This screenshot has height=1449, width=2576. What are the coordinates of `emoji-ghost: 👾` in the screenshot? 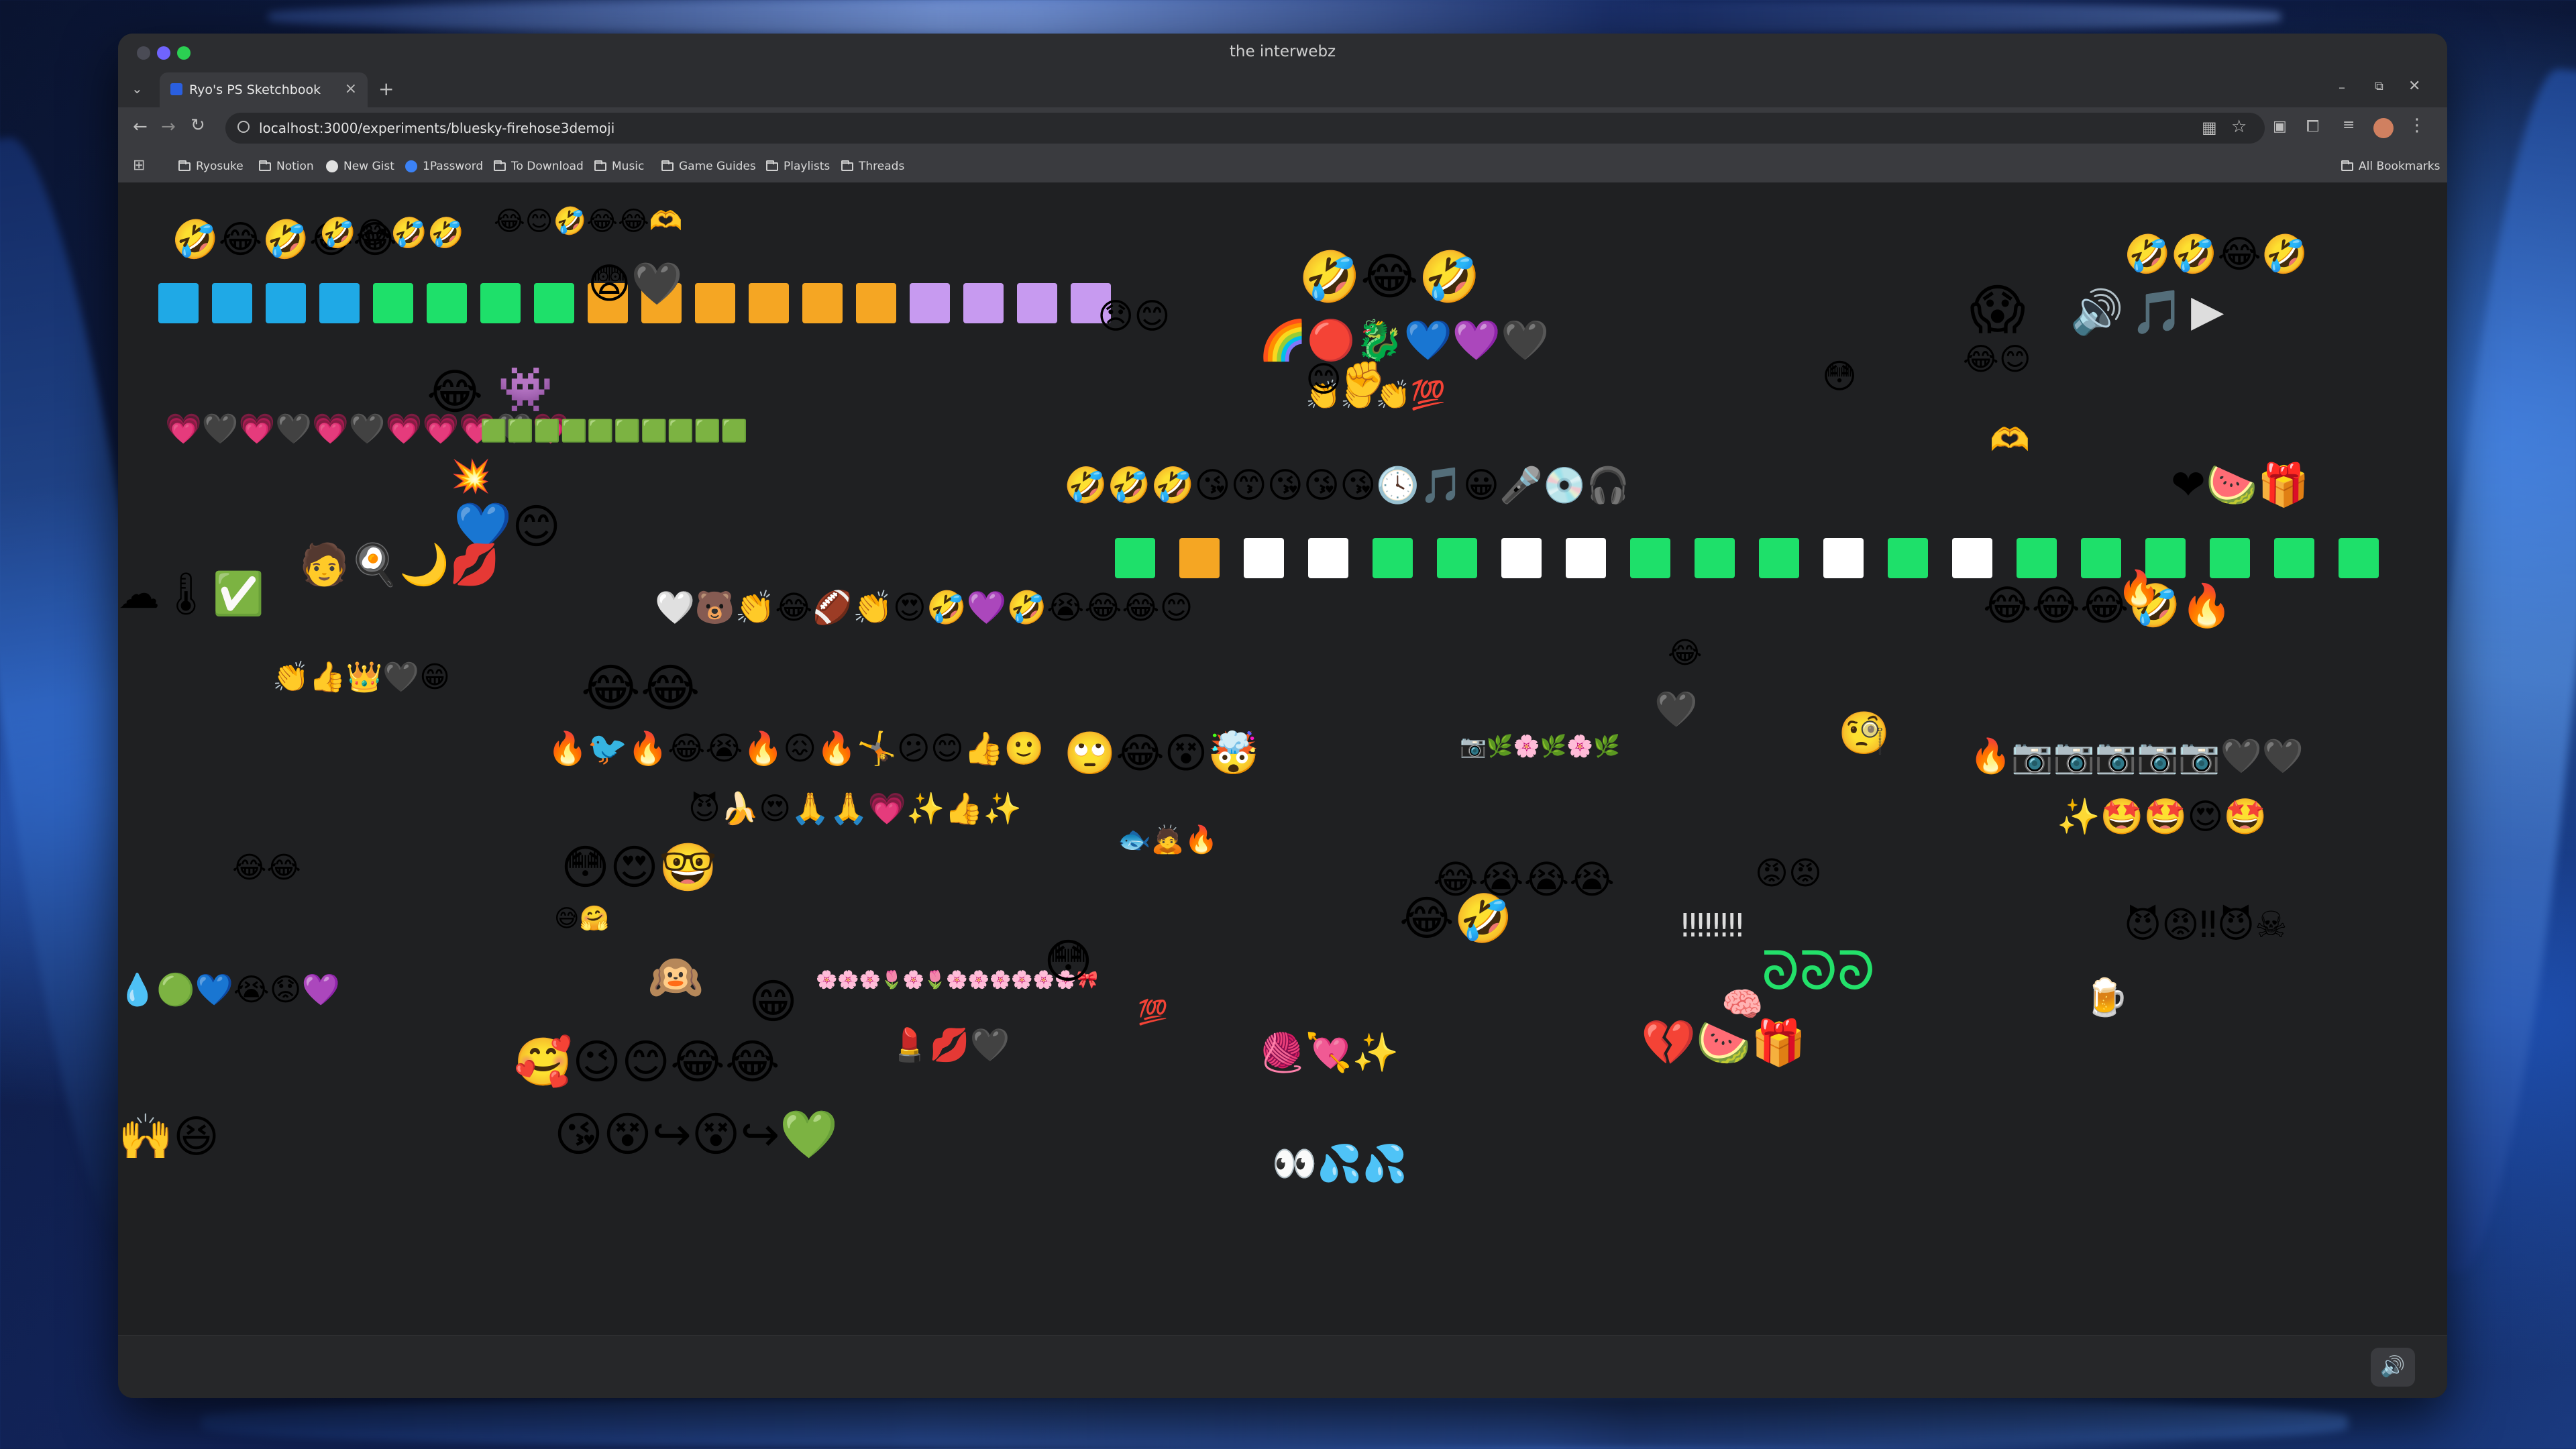 It's located at (525, 389).